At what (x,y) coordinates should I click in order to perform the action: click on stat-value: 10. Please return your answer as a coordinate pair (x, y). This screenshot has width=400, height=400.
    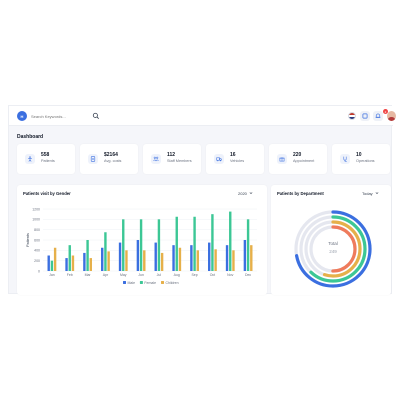
    Looking at the image, I should click on (359, 155).